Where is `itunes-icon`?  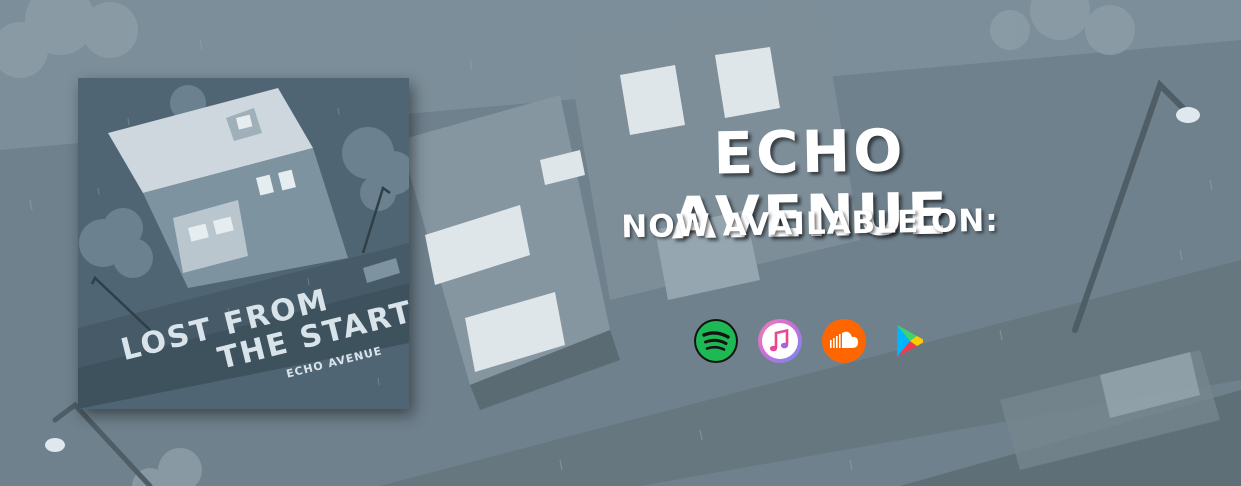 itunes-icon is located at coordinates (780, 341).